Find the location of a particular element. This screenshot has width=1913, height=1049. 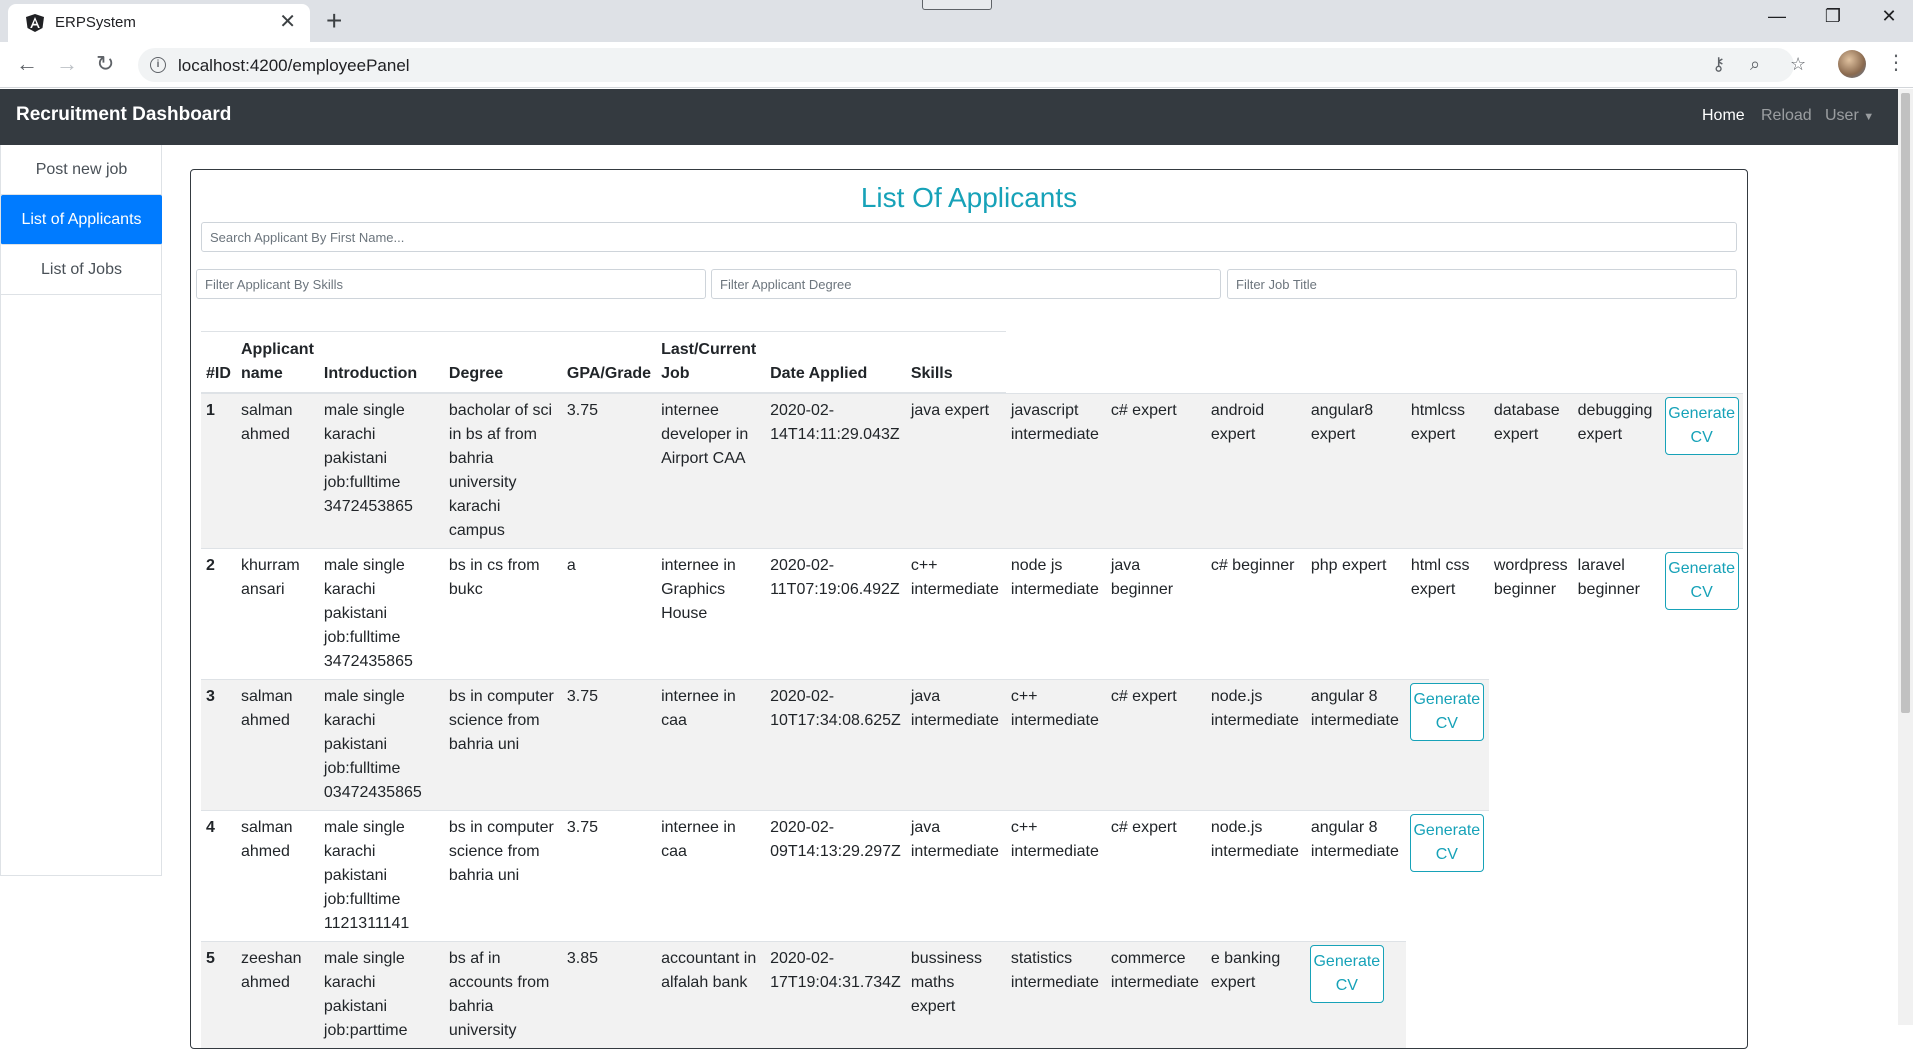

filter-degree-input is located at coordinates (966, 284).